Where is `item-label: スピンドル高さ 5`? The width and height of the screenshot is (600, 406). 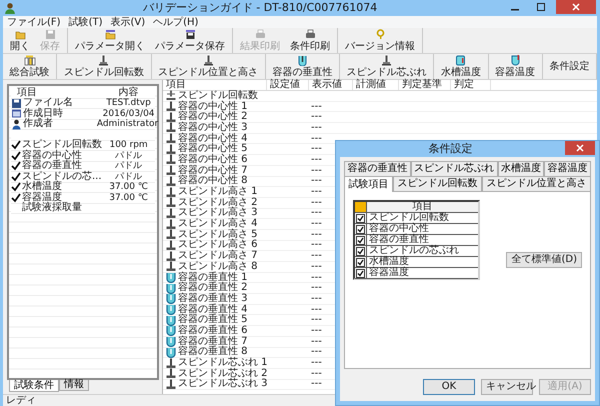
item-label: スピンドル高さ 5 is located at coordinates (218, 235).